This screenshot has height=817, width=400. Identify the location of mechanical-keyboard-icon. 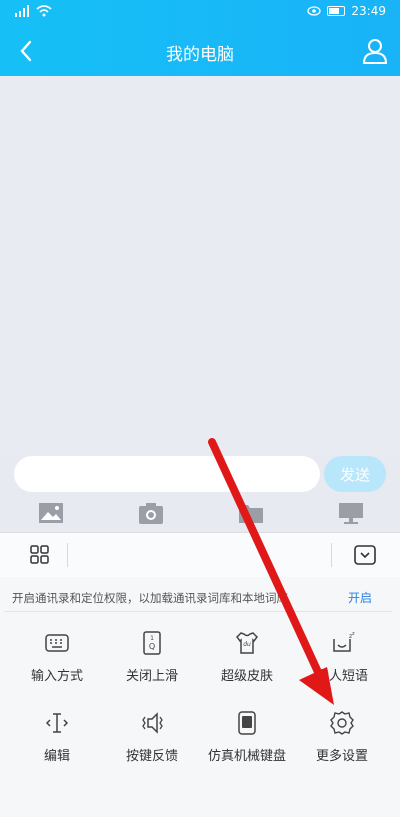
(247, 723).